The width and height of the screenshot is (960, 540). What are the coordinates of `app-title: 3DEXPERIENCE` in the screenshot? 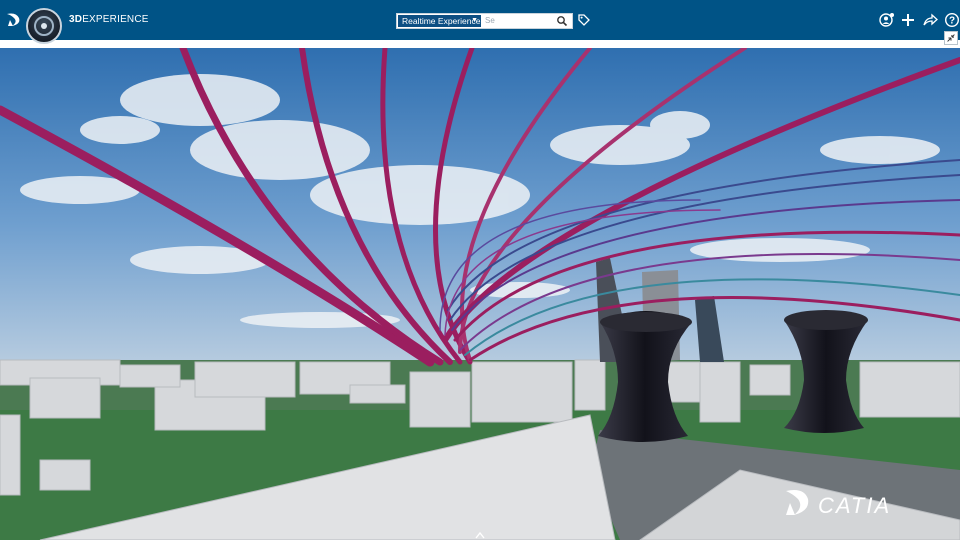 It's located at (109, 19).